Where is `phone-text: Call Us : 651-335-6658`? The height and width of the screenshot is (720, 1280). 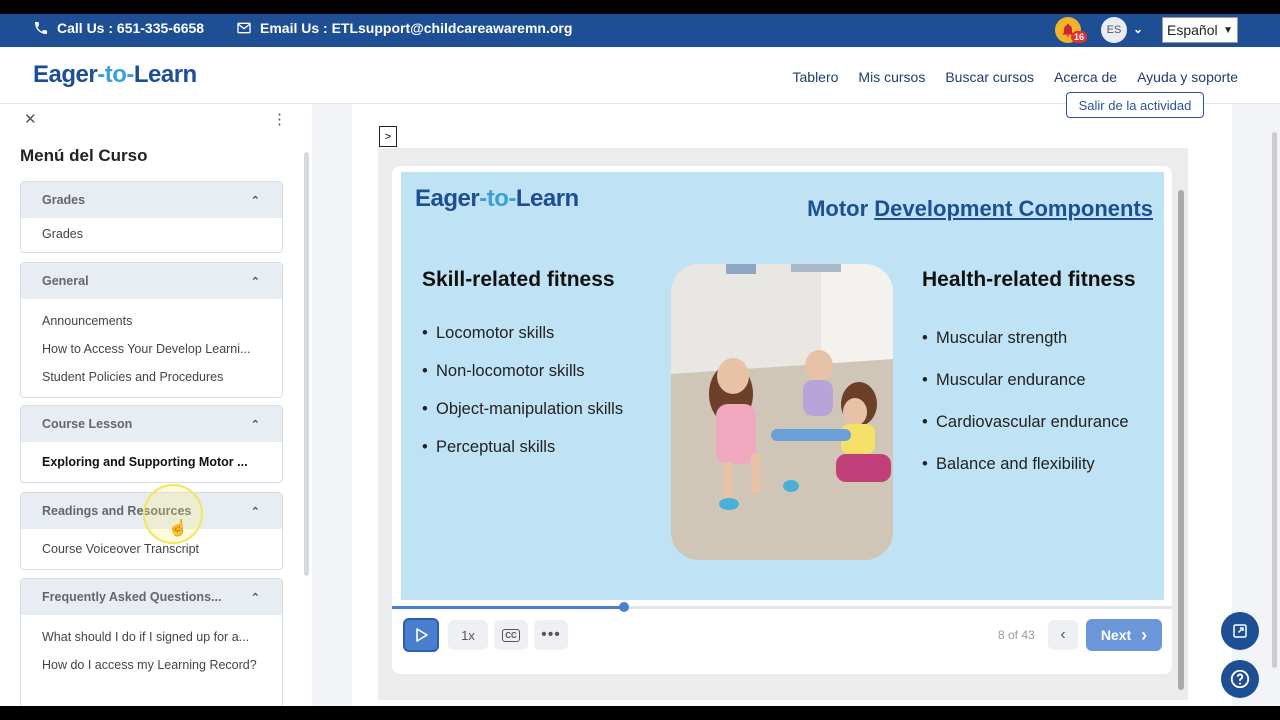 phone-text: Call Us : 651-335-6658 is located at coordinates (131, 28).